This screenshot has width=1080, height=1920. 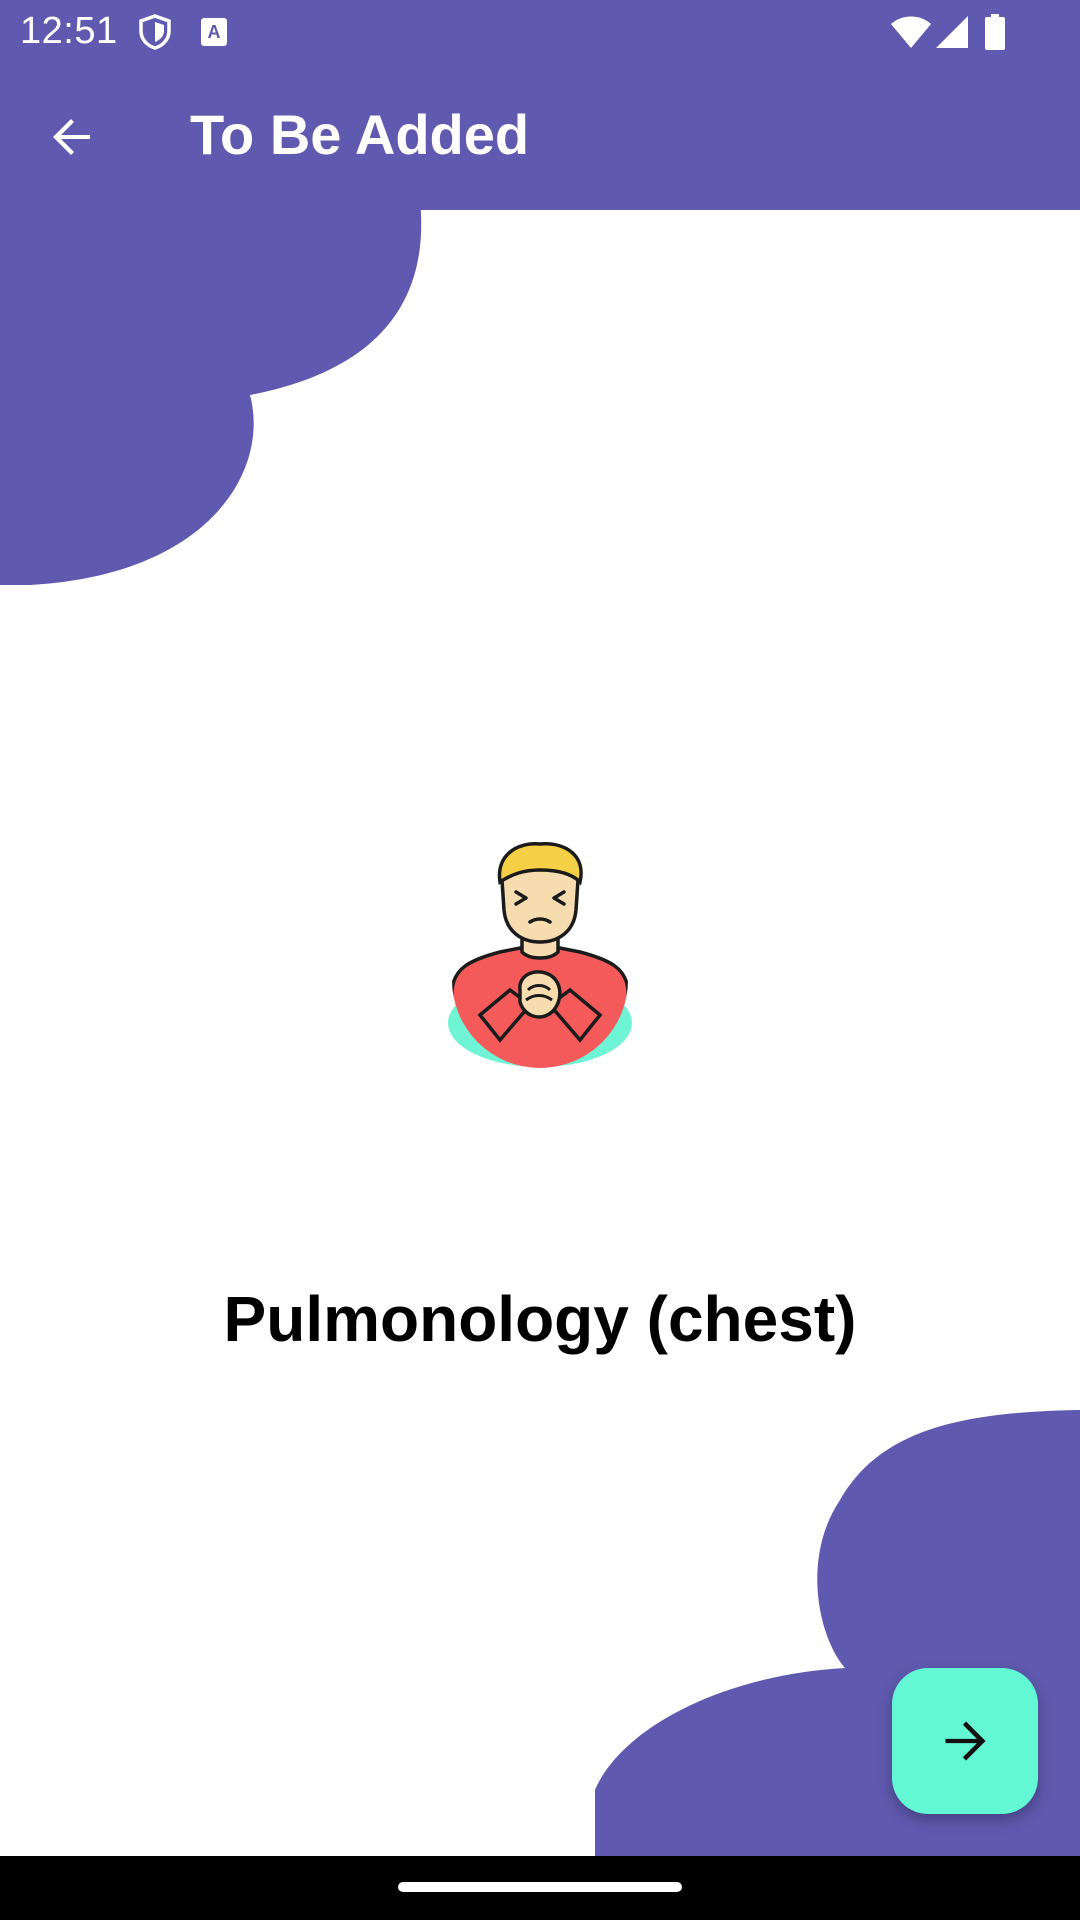 What do you see at coordinates (540, 955) in the screenshot?
I see `chest-pain-person-icon` at bounding box center [540, 955].